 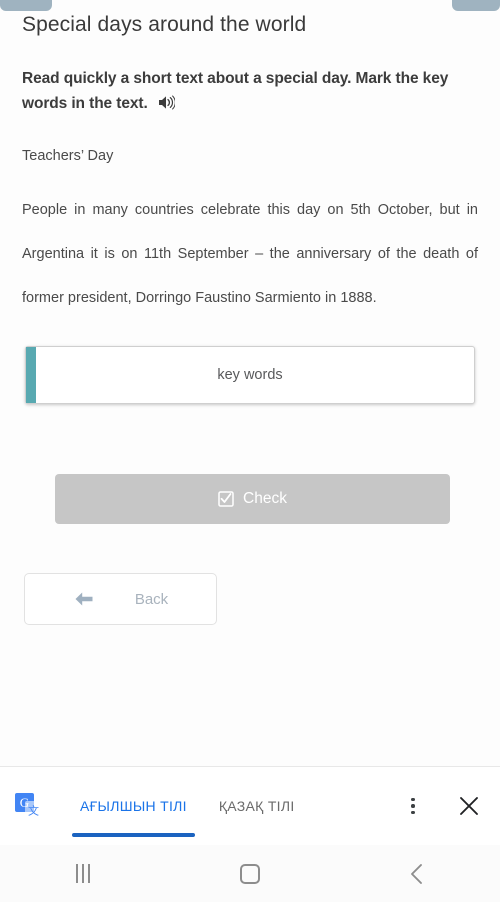 I want to click on checkbox-checked-icon, so click(x=226, y=499).